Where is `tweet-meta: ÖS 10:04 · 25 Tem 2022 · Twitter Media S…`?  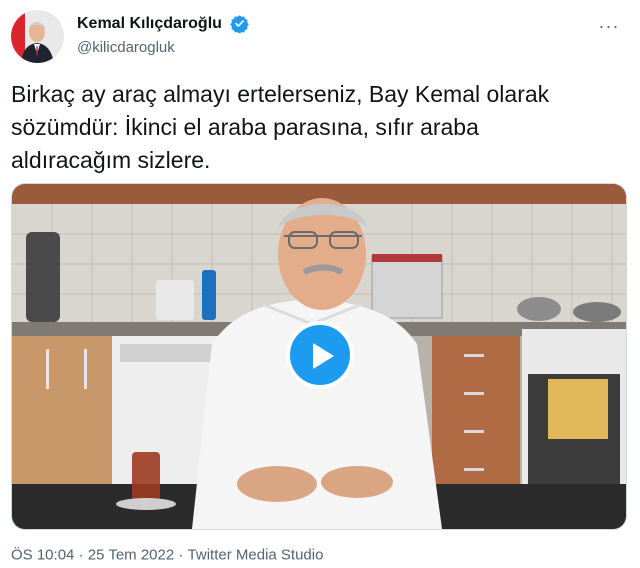
tweet-meta: ÖS 10:04 · 25 Tem 2022 · Twitter Media S… is located at coordinates (167, 555).